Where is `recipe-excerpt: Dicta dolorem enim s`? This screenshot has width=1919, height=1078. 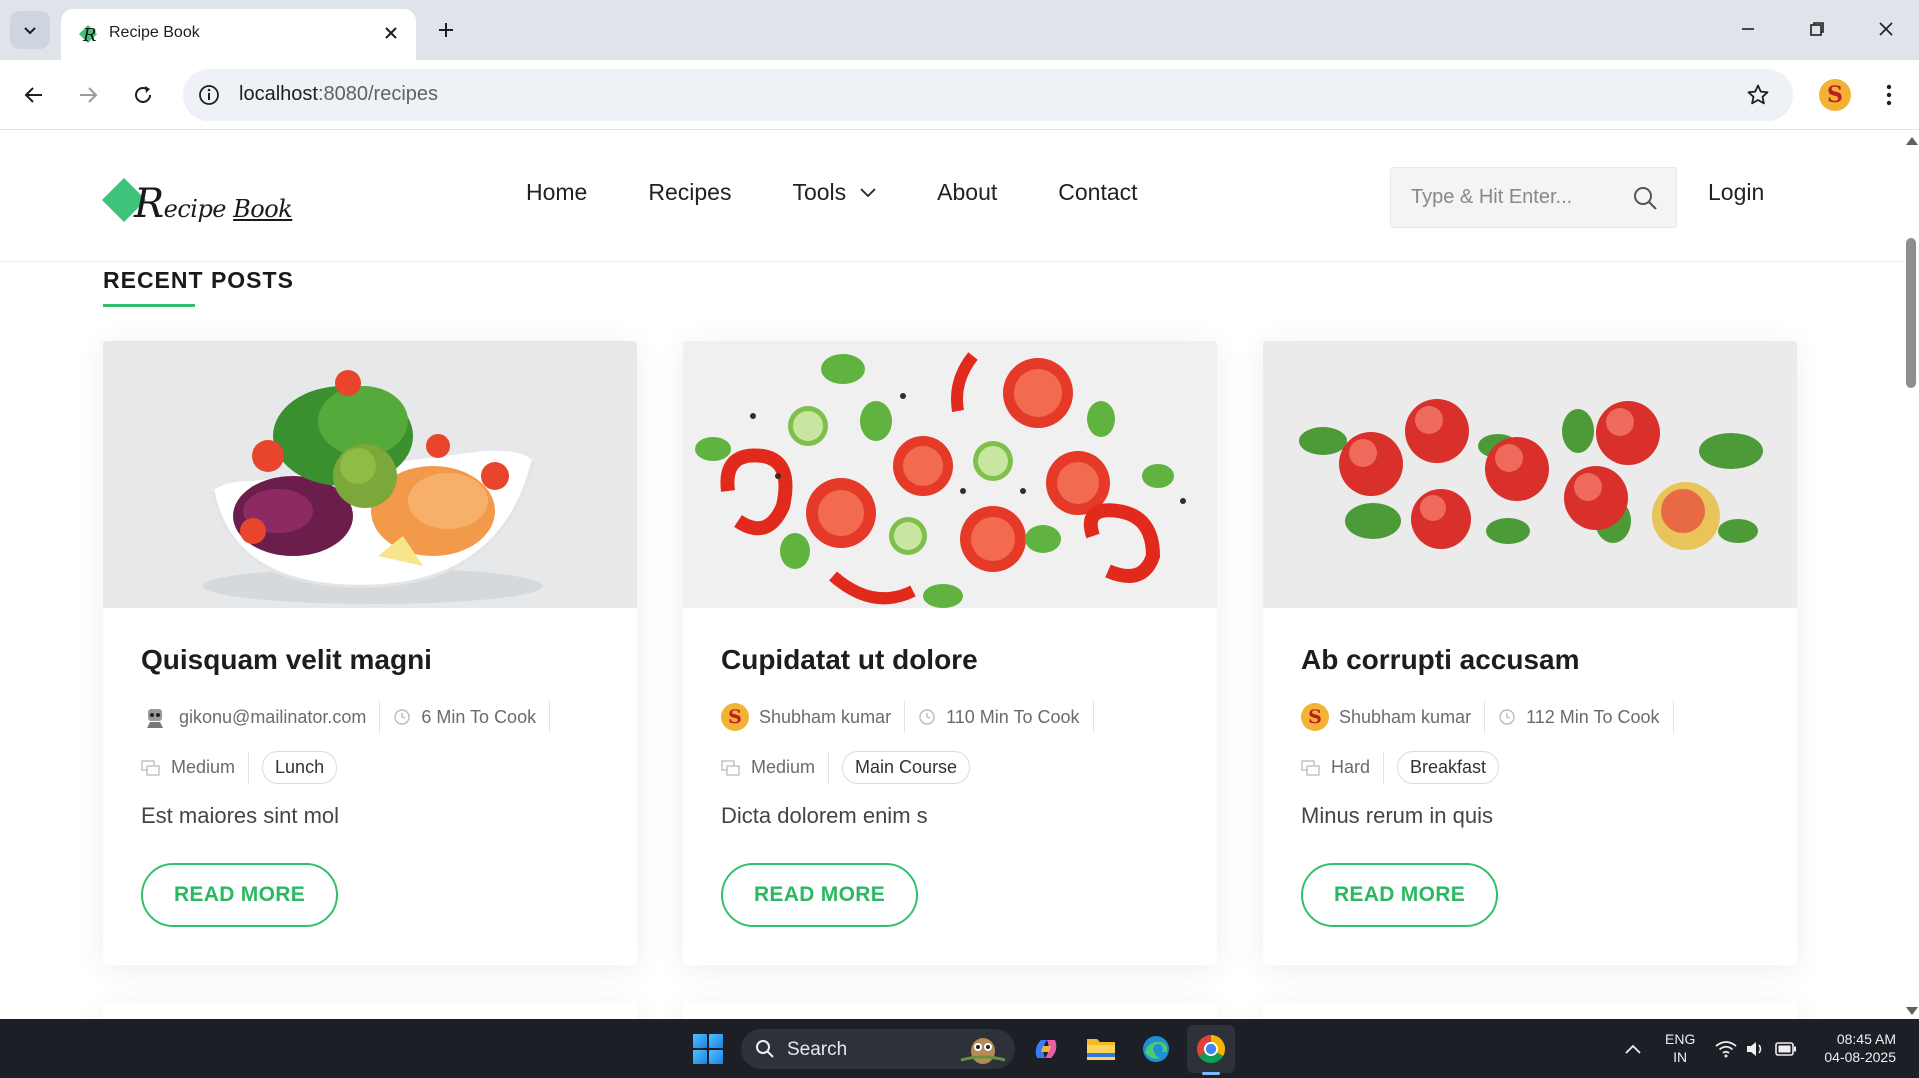
recipe-excerpt: Dicta dolorem enim s is located at coordinates (824, 815).